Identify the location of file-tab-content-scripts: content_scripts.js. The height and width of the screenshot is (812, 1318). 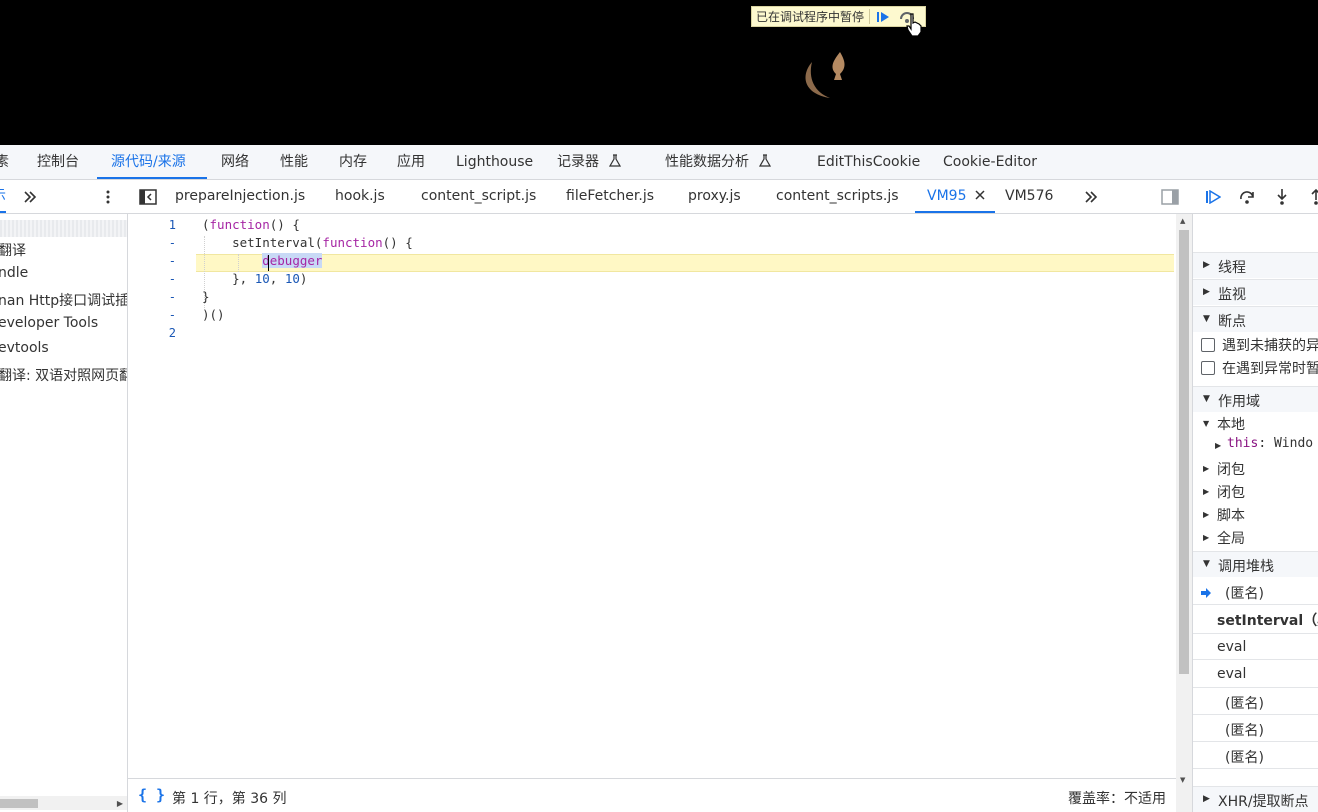
(837, 197).